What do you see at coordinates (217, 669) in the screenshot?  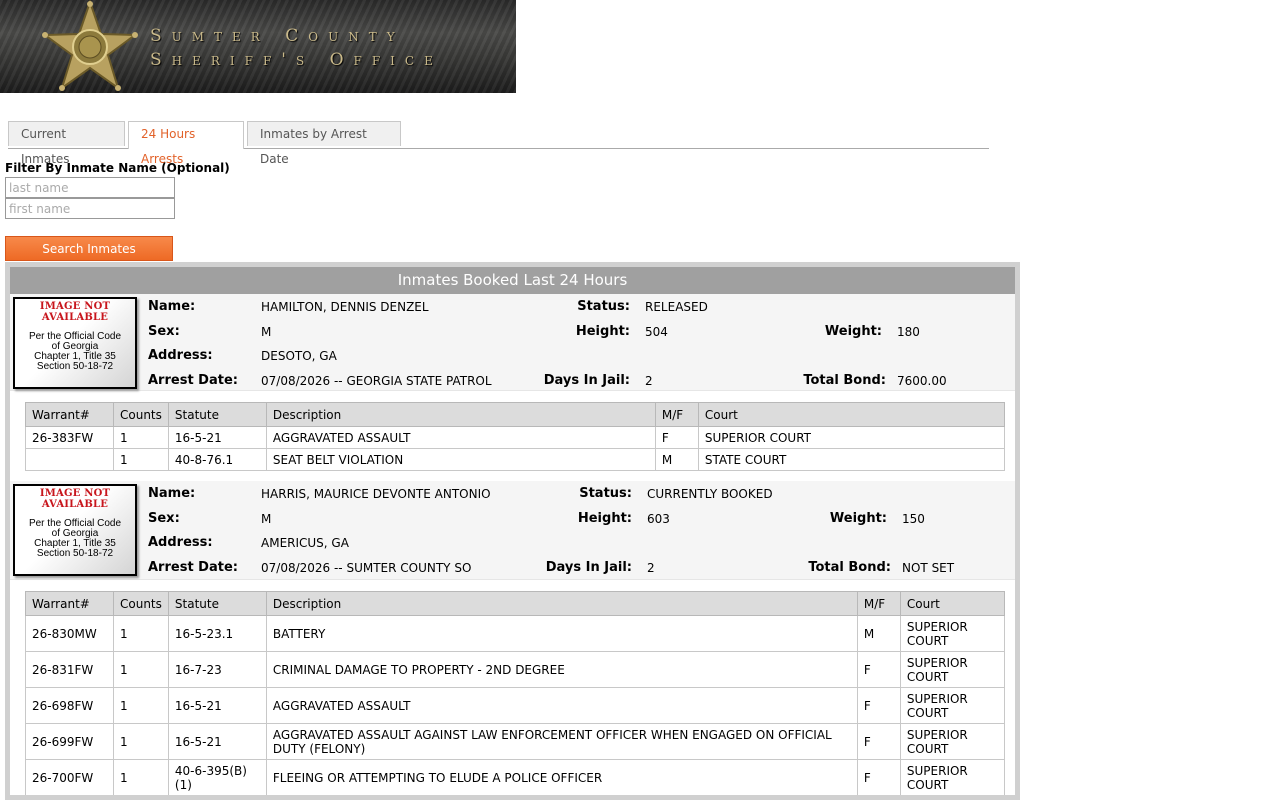 I see `warrant-statute: 16-7-23` at bounding box center [217, 669].